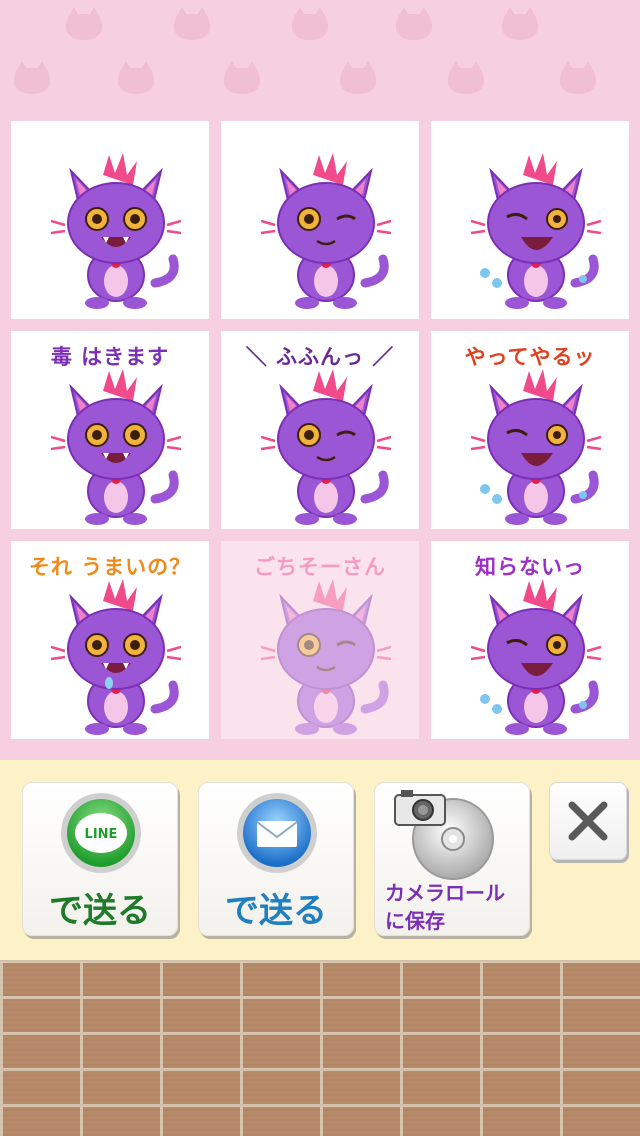 The height and width of the screenshot is (1136, 640). I want to click on close-icon, so click(588, 821).